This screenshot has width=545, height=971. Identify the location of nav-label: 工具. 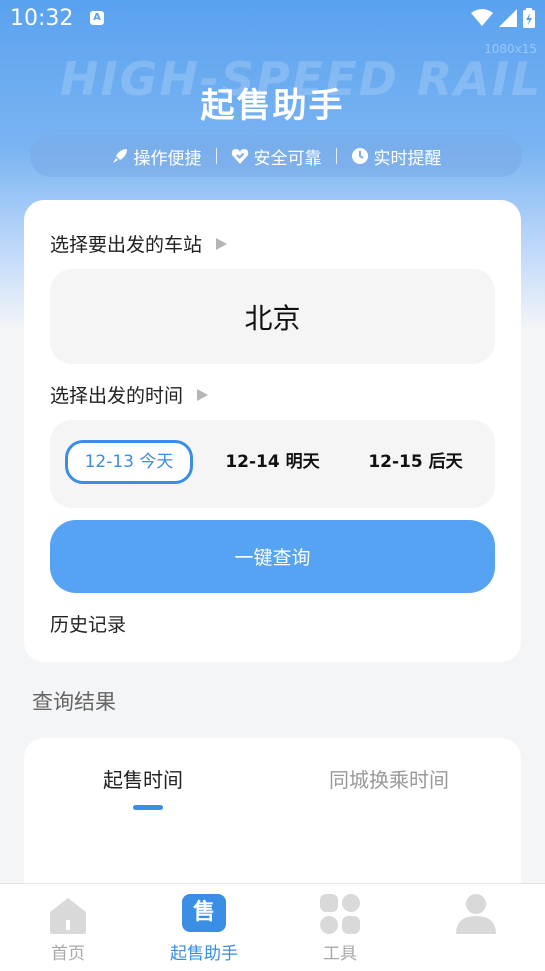
(340, 954).